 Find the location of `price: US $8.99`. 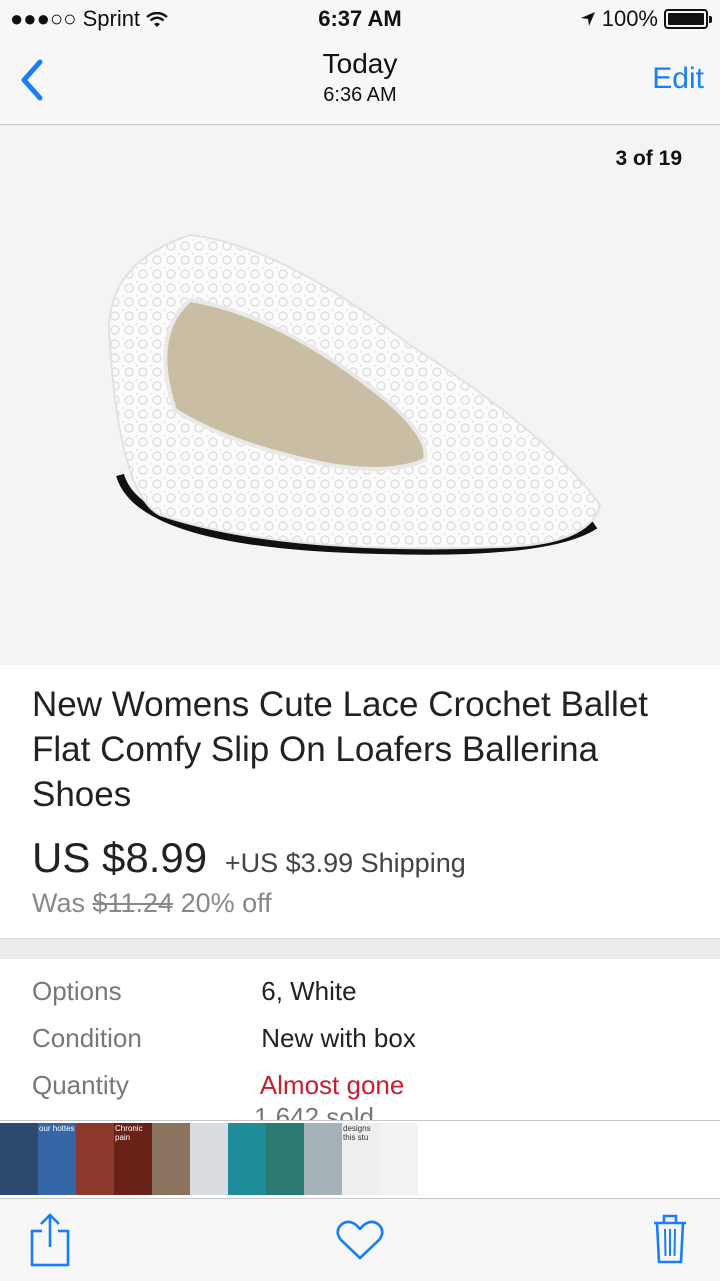

price: US $8.99 is located at coordinates (120, 857).